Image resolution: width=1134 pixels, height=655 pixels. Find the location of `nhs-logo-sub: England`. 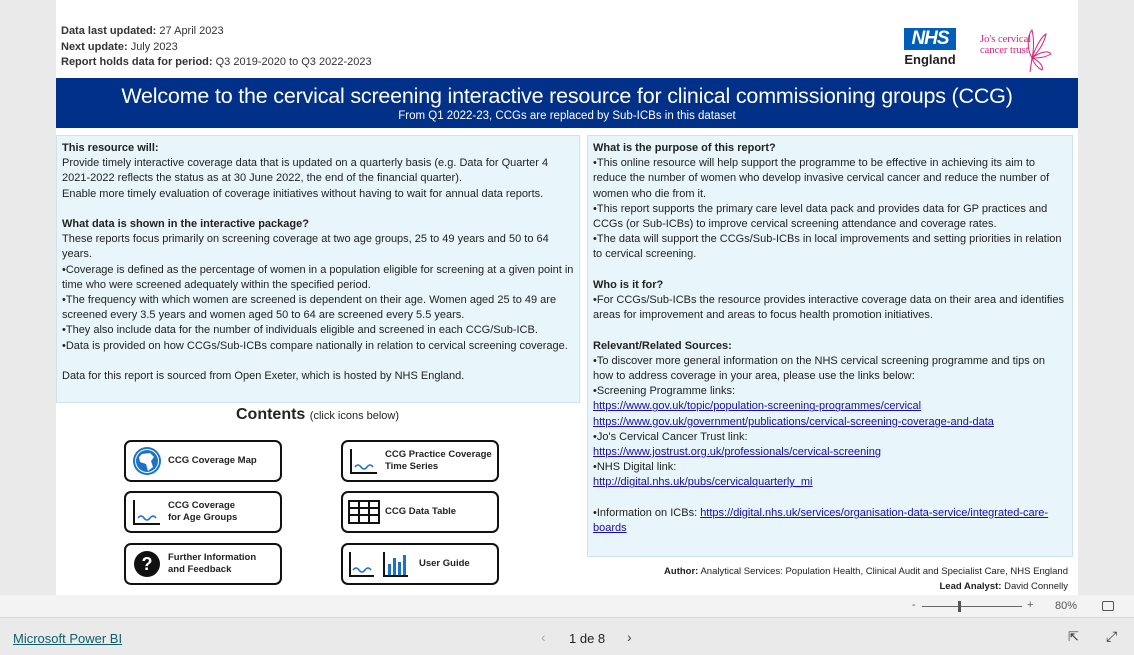

nhs-logo-sub: England is located at coordinates (930, 59).